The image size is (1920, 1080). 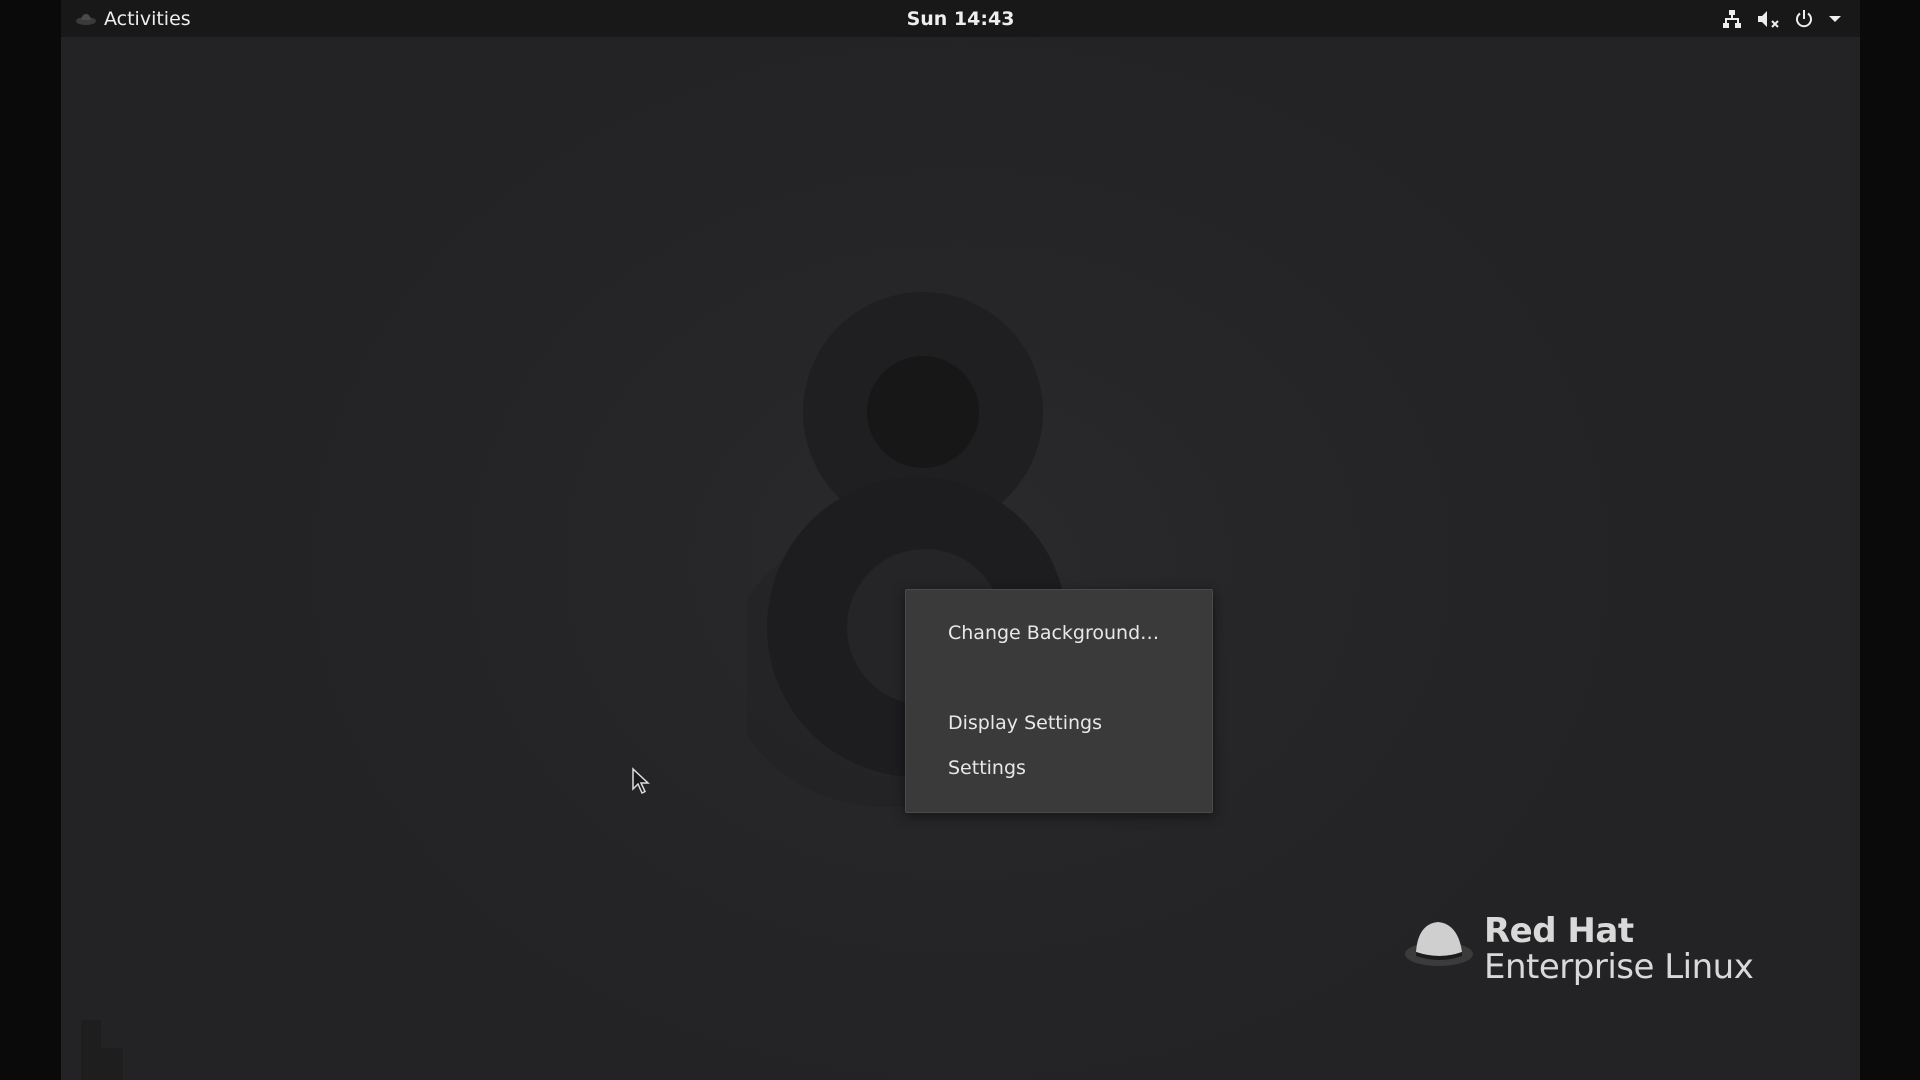 I want to click on menu-item-display-settings: Display Settings, so click(x=1059, y=723).